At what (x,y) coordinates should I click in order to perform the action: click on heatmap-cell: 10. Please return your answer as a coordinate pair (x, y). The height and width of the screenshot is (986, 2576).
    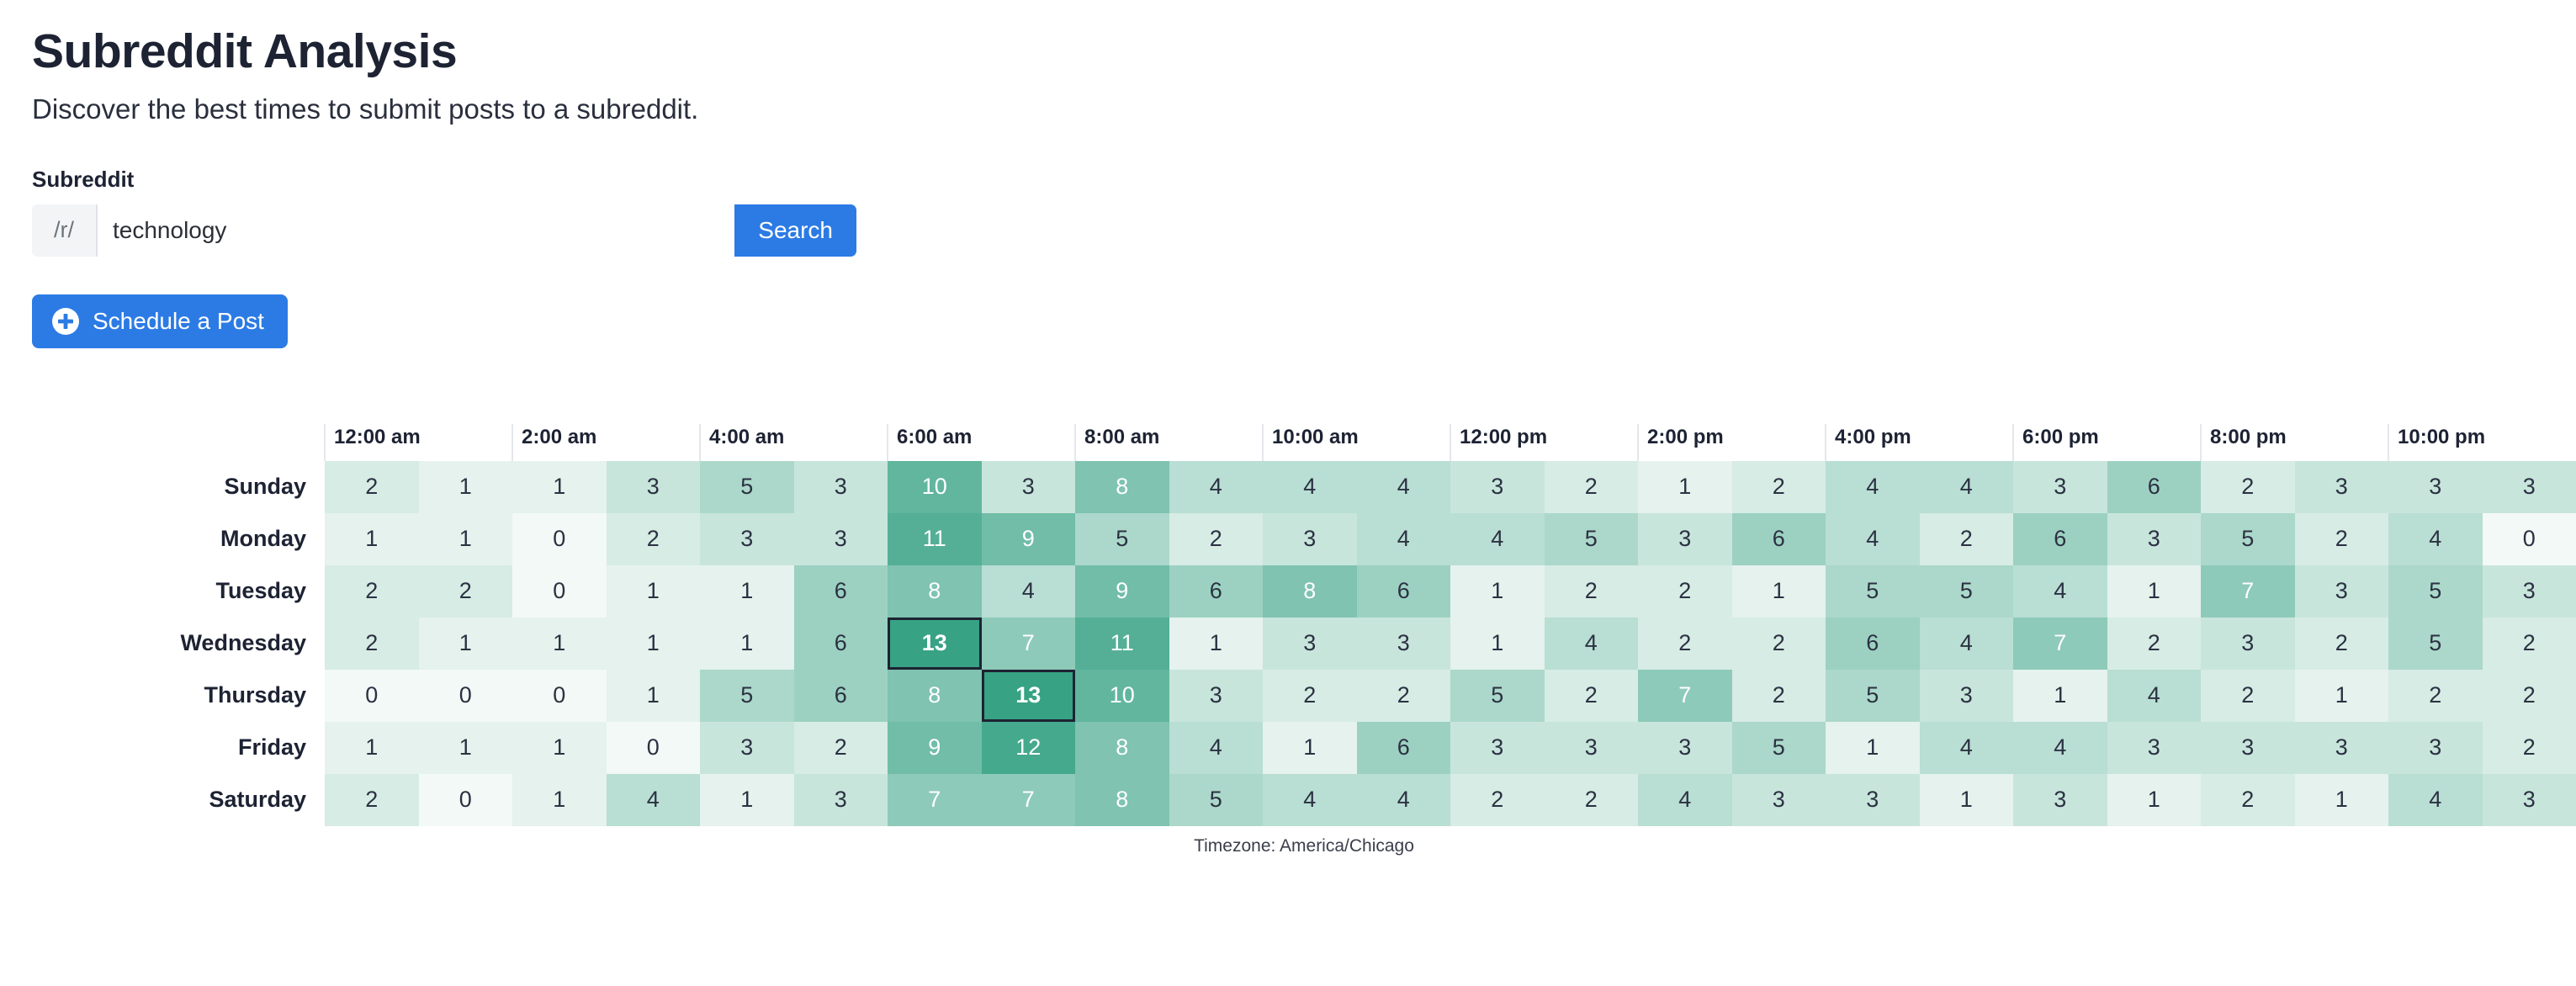
    Looking at the image, I should click on (935, 486).